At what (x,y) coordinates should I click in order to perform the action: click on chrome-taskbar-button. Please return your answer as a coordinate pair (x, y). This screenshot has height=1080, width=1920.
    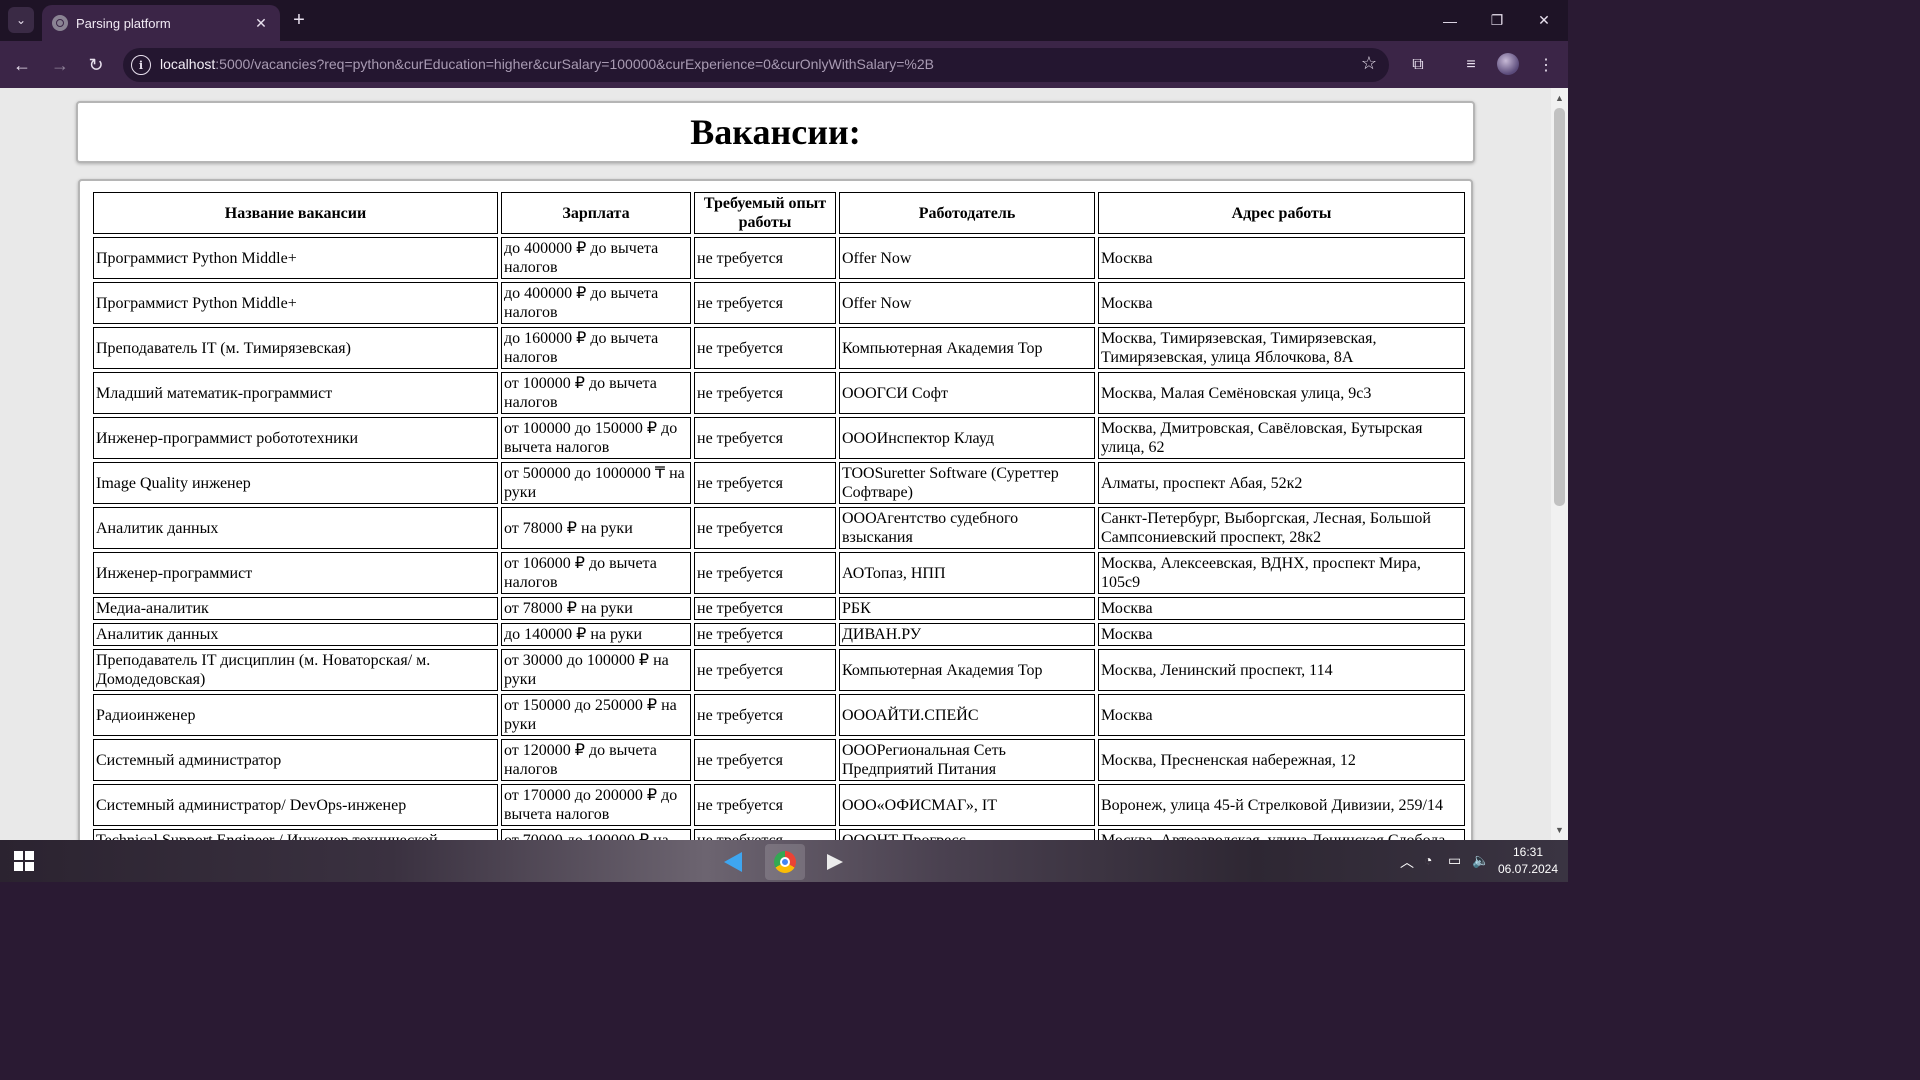
    Looking at the image, I should click on (785, 862).